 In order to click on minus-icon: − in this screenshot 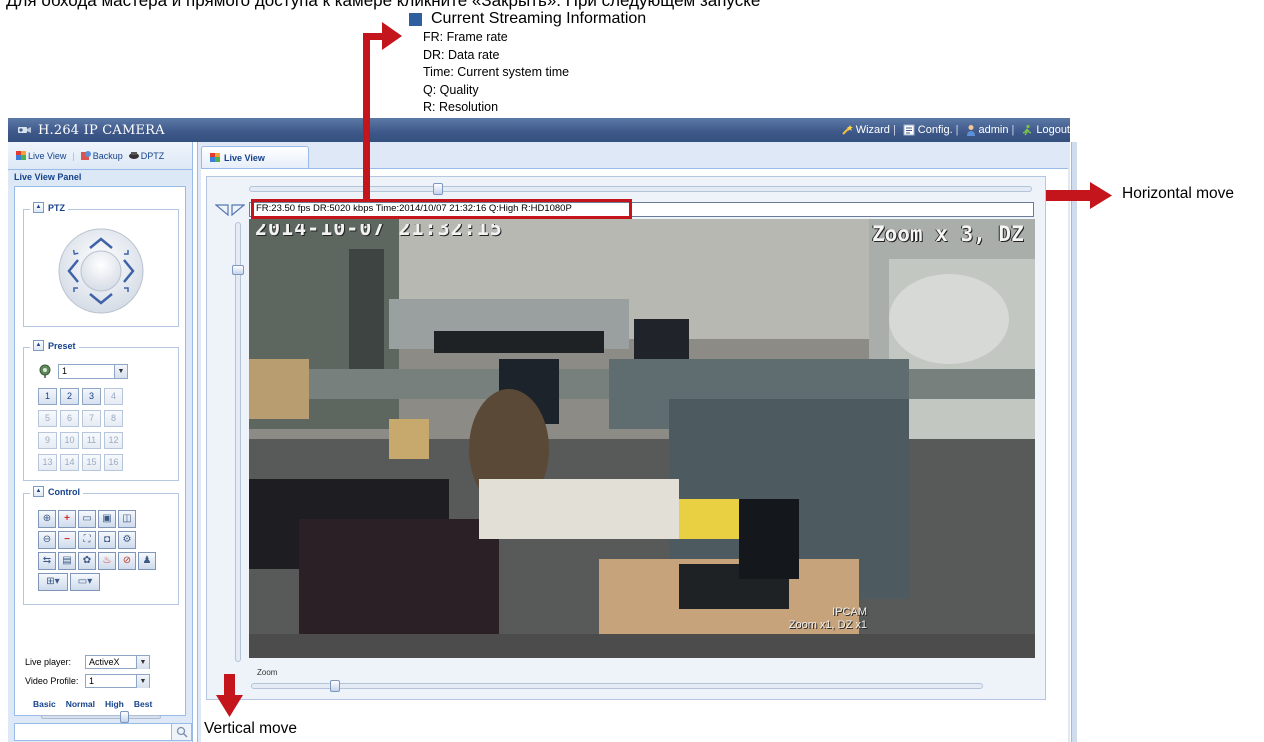, I will do `click(67, 540)`.